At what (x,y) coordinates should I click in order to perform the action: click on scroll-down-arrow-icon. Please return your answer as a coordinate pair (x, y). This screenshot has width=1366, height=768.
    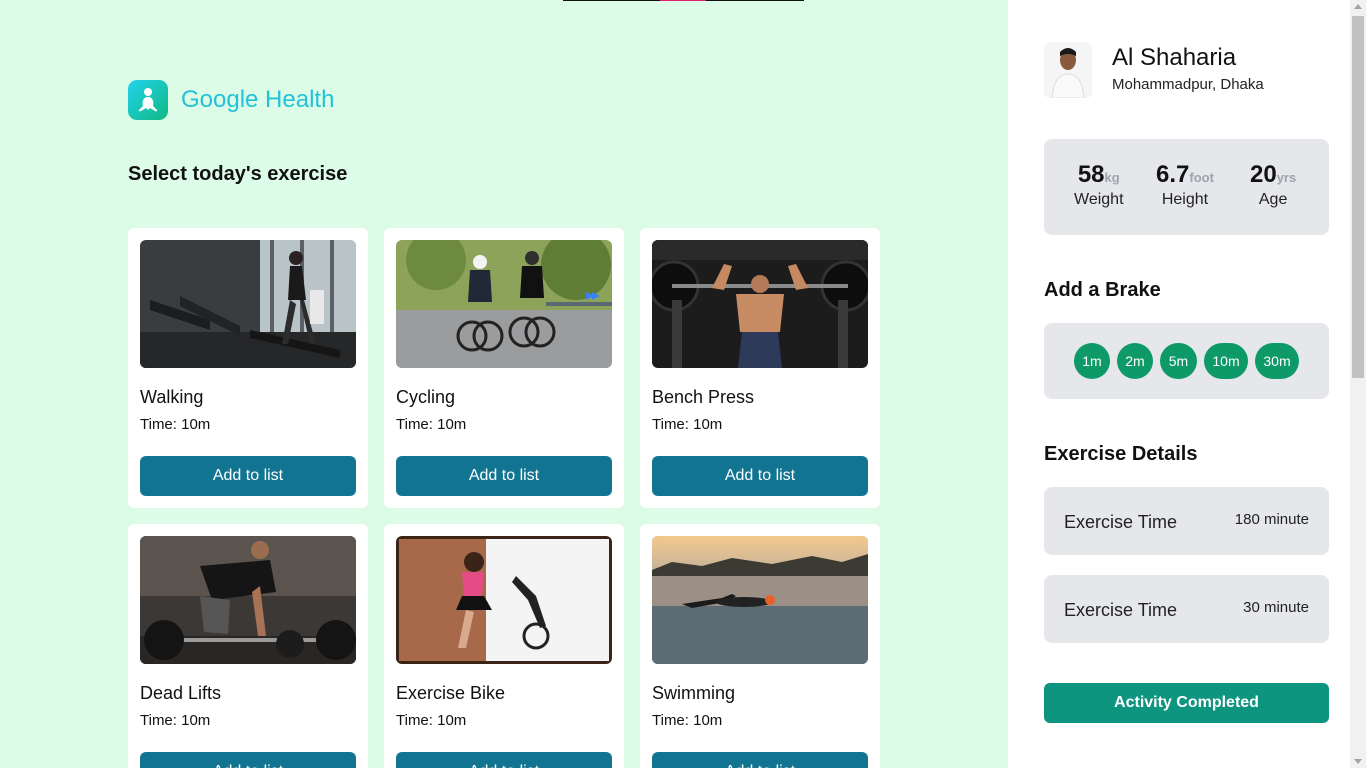
    Looking at the image, I should click on (1358, 761).